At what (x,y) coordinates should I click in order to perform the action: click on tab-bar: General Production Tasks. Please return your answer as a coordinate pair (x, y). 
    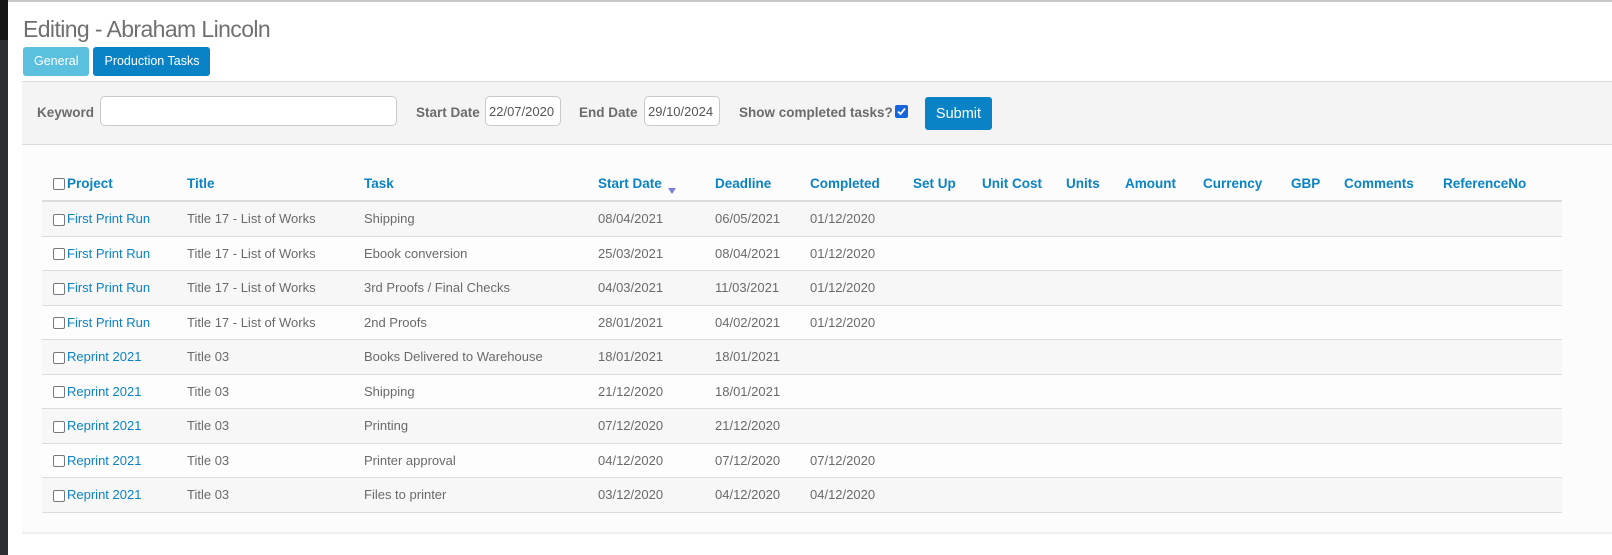
    Looking at the image, I should click on (117, 61).